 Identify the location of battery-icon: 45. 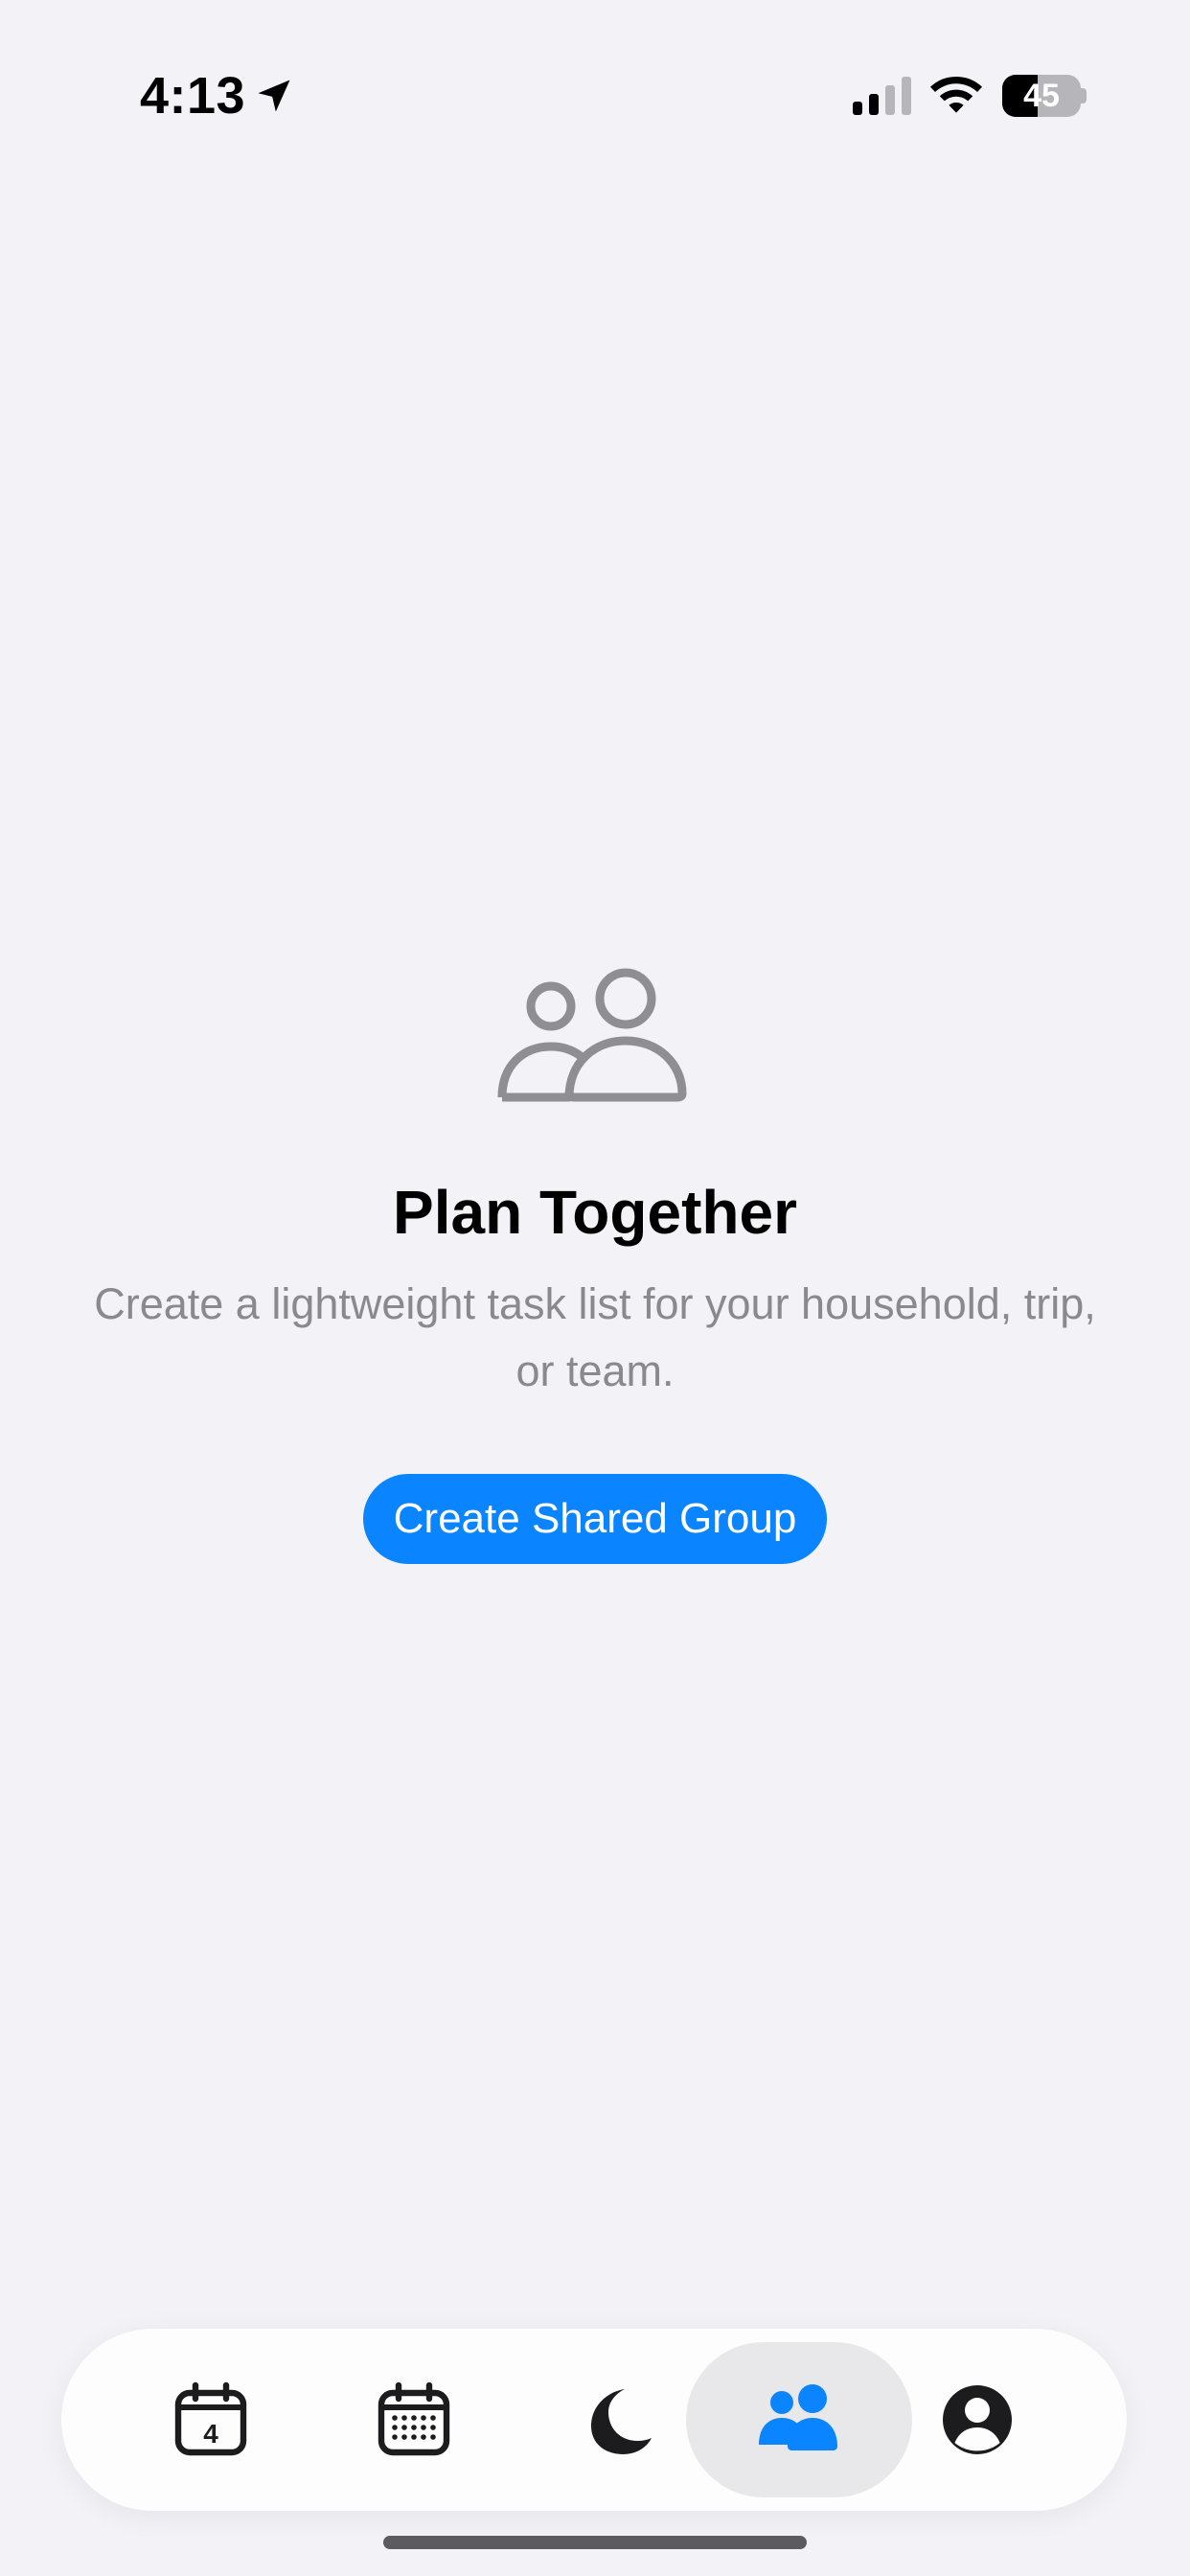
(1044, 96).